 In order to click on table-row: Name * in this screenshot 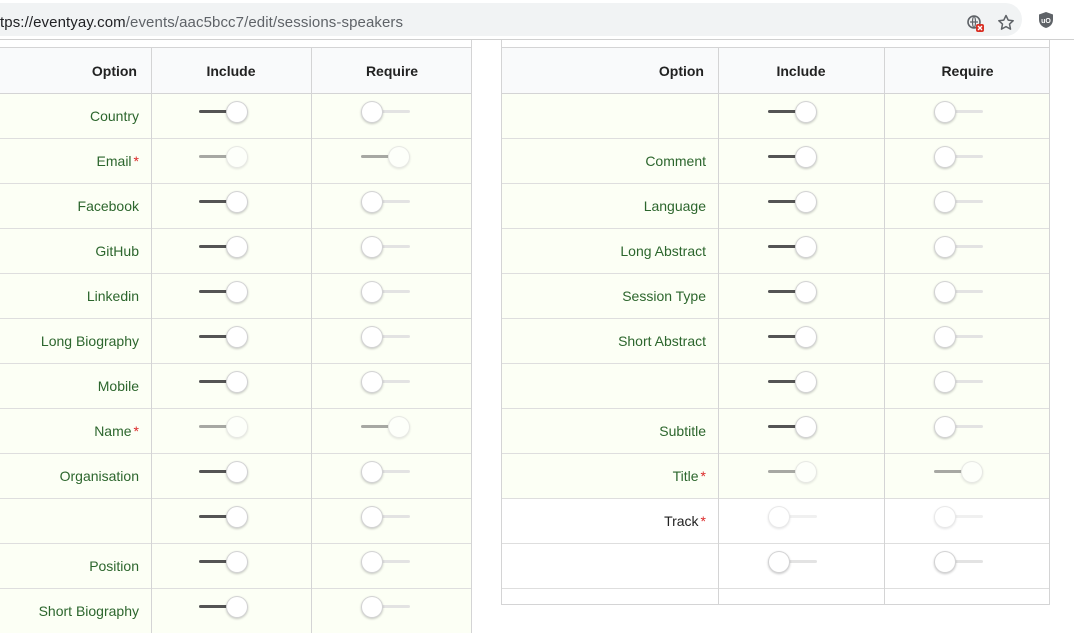, I will do `click(235, 431)`.